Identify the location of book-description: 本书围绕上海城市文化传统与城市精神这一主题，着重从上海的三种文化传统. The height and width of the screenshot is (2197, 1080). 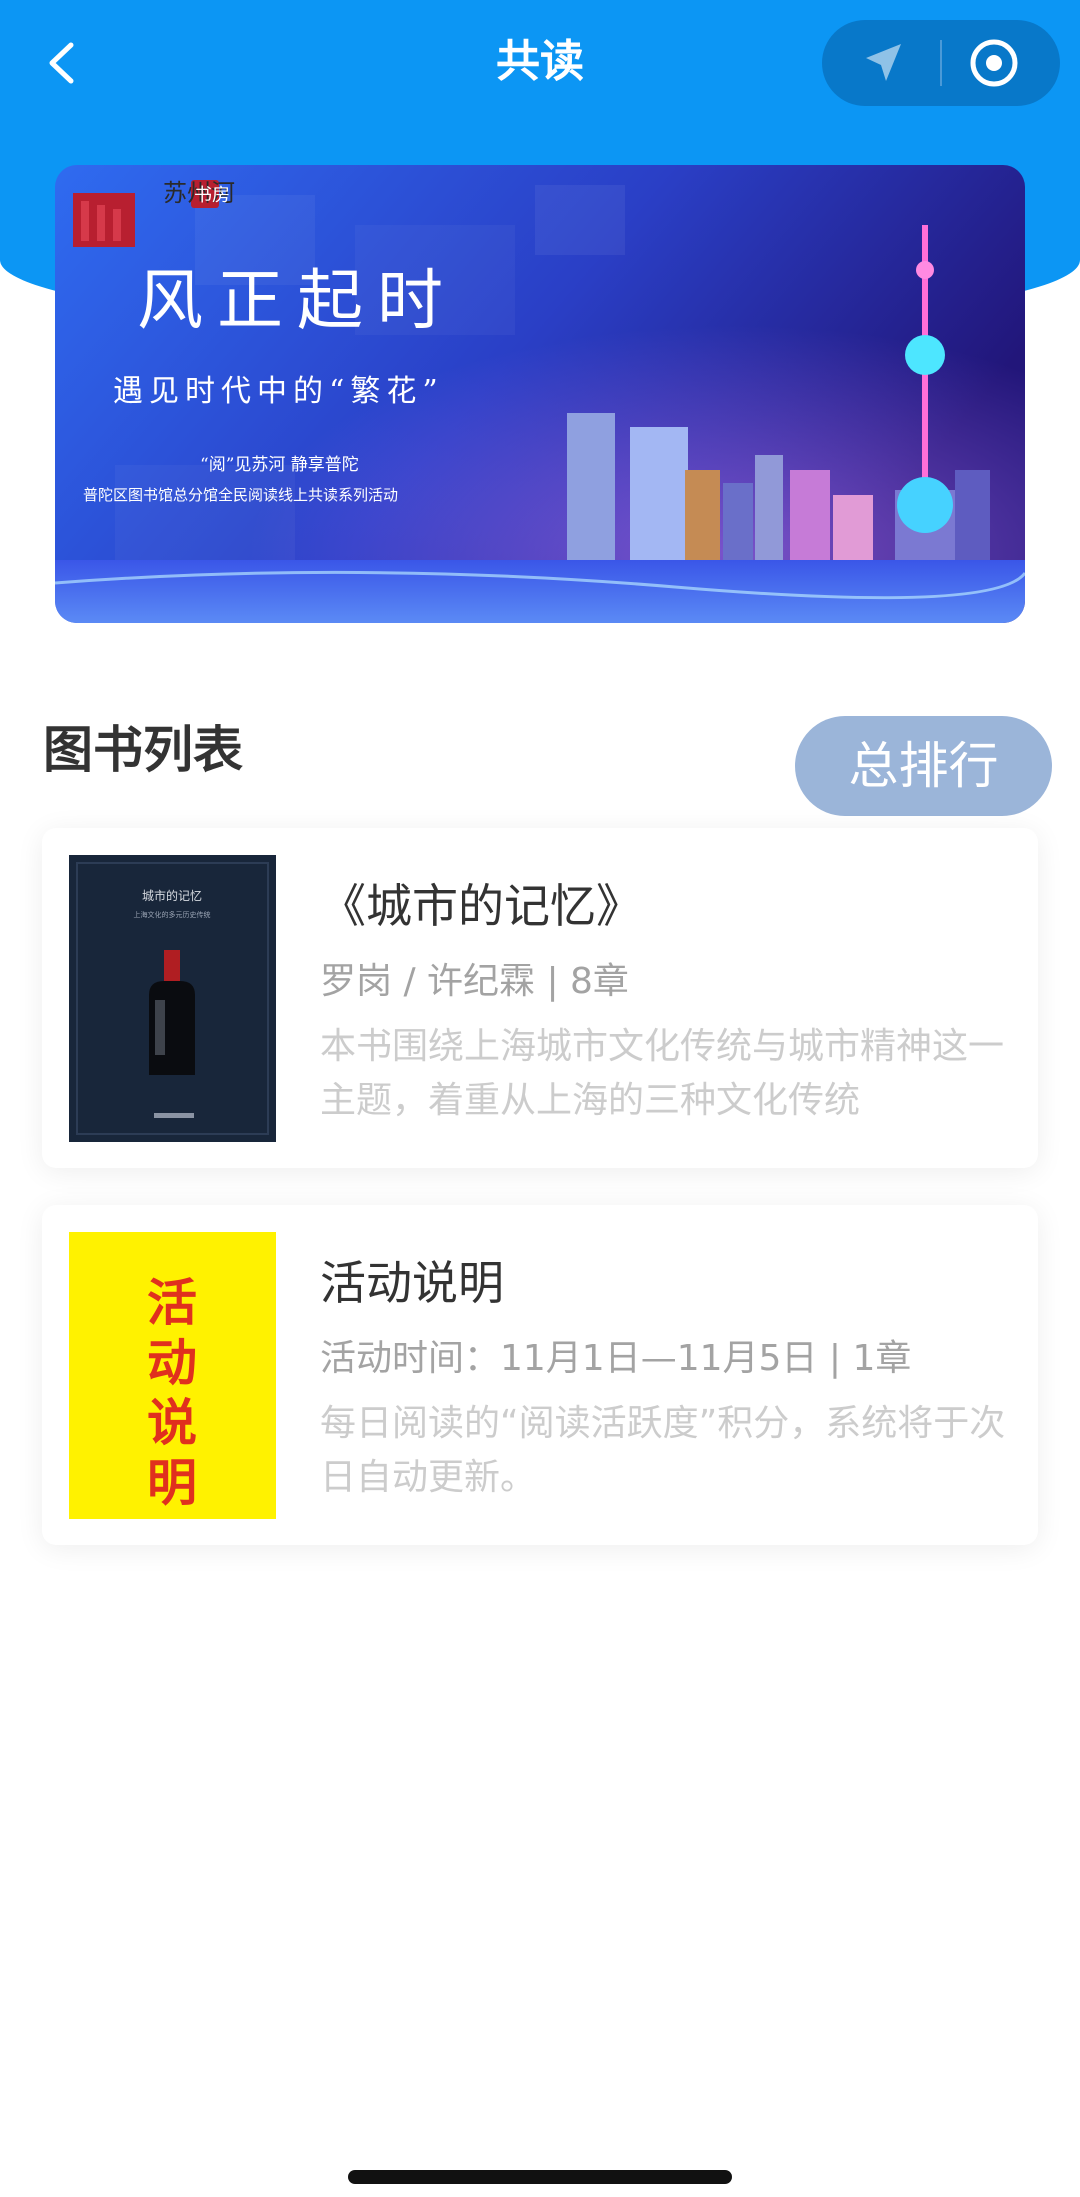
(662, 1073).